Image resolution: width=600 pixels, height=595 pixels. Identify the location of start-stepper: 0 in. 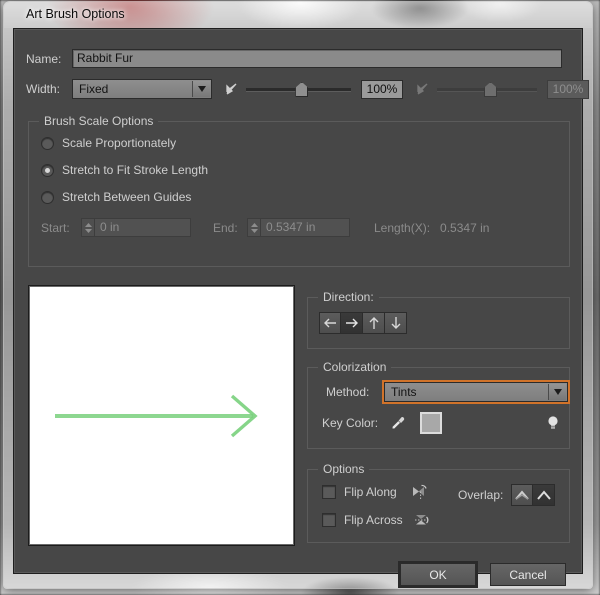
(136, 227).